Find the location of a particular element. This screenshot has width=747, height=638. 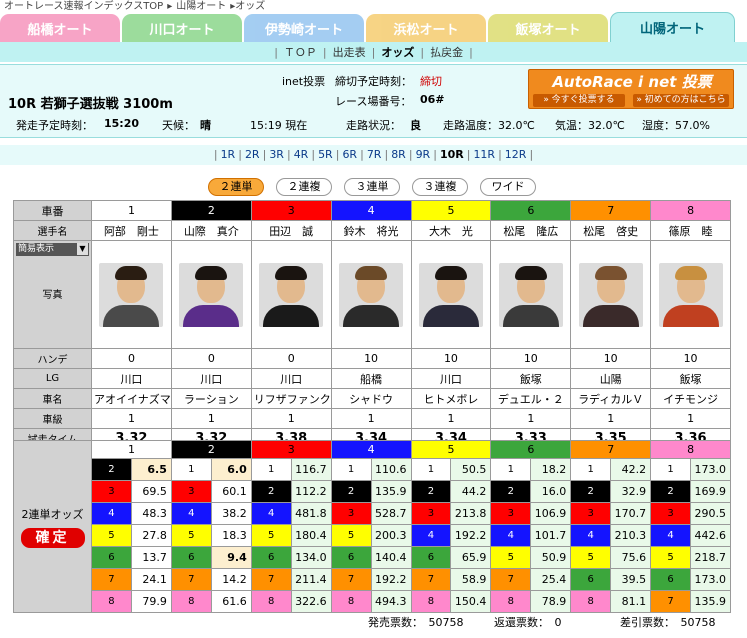

rider-name-4: 鈴木 将光 is located at coordinates (371, 230).